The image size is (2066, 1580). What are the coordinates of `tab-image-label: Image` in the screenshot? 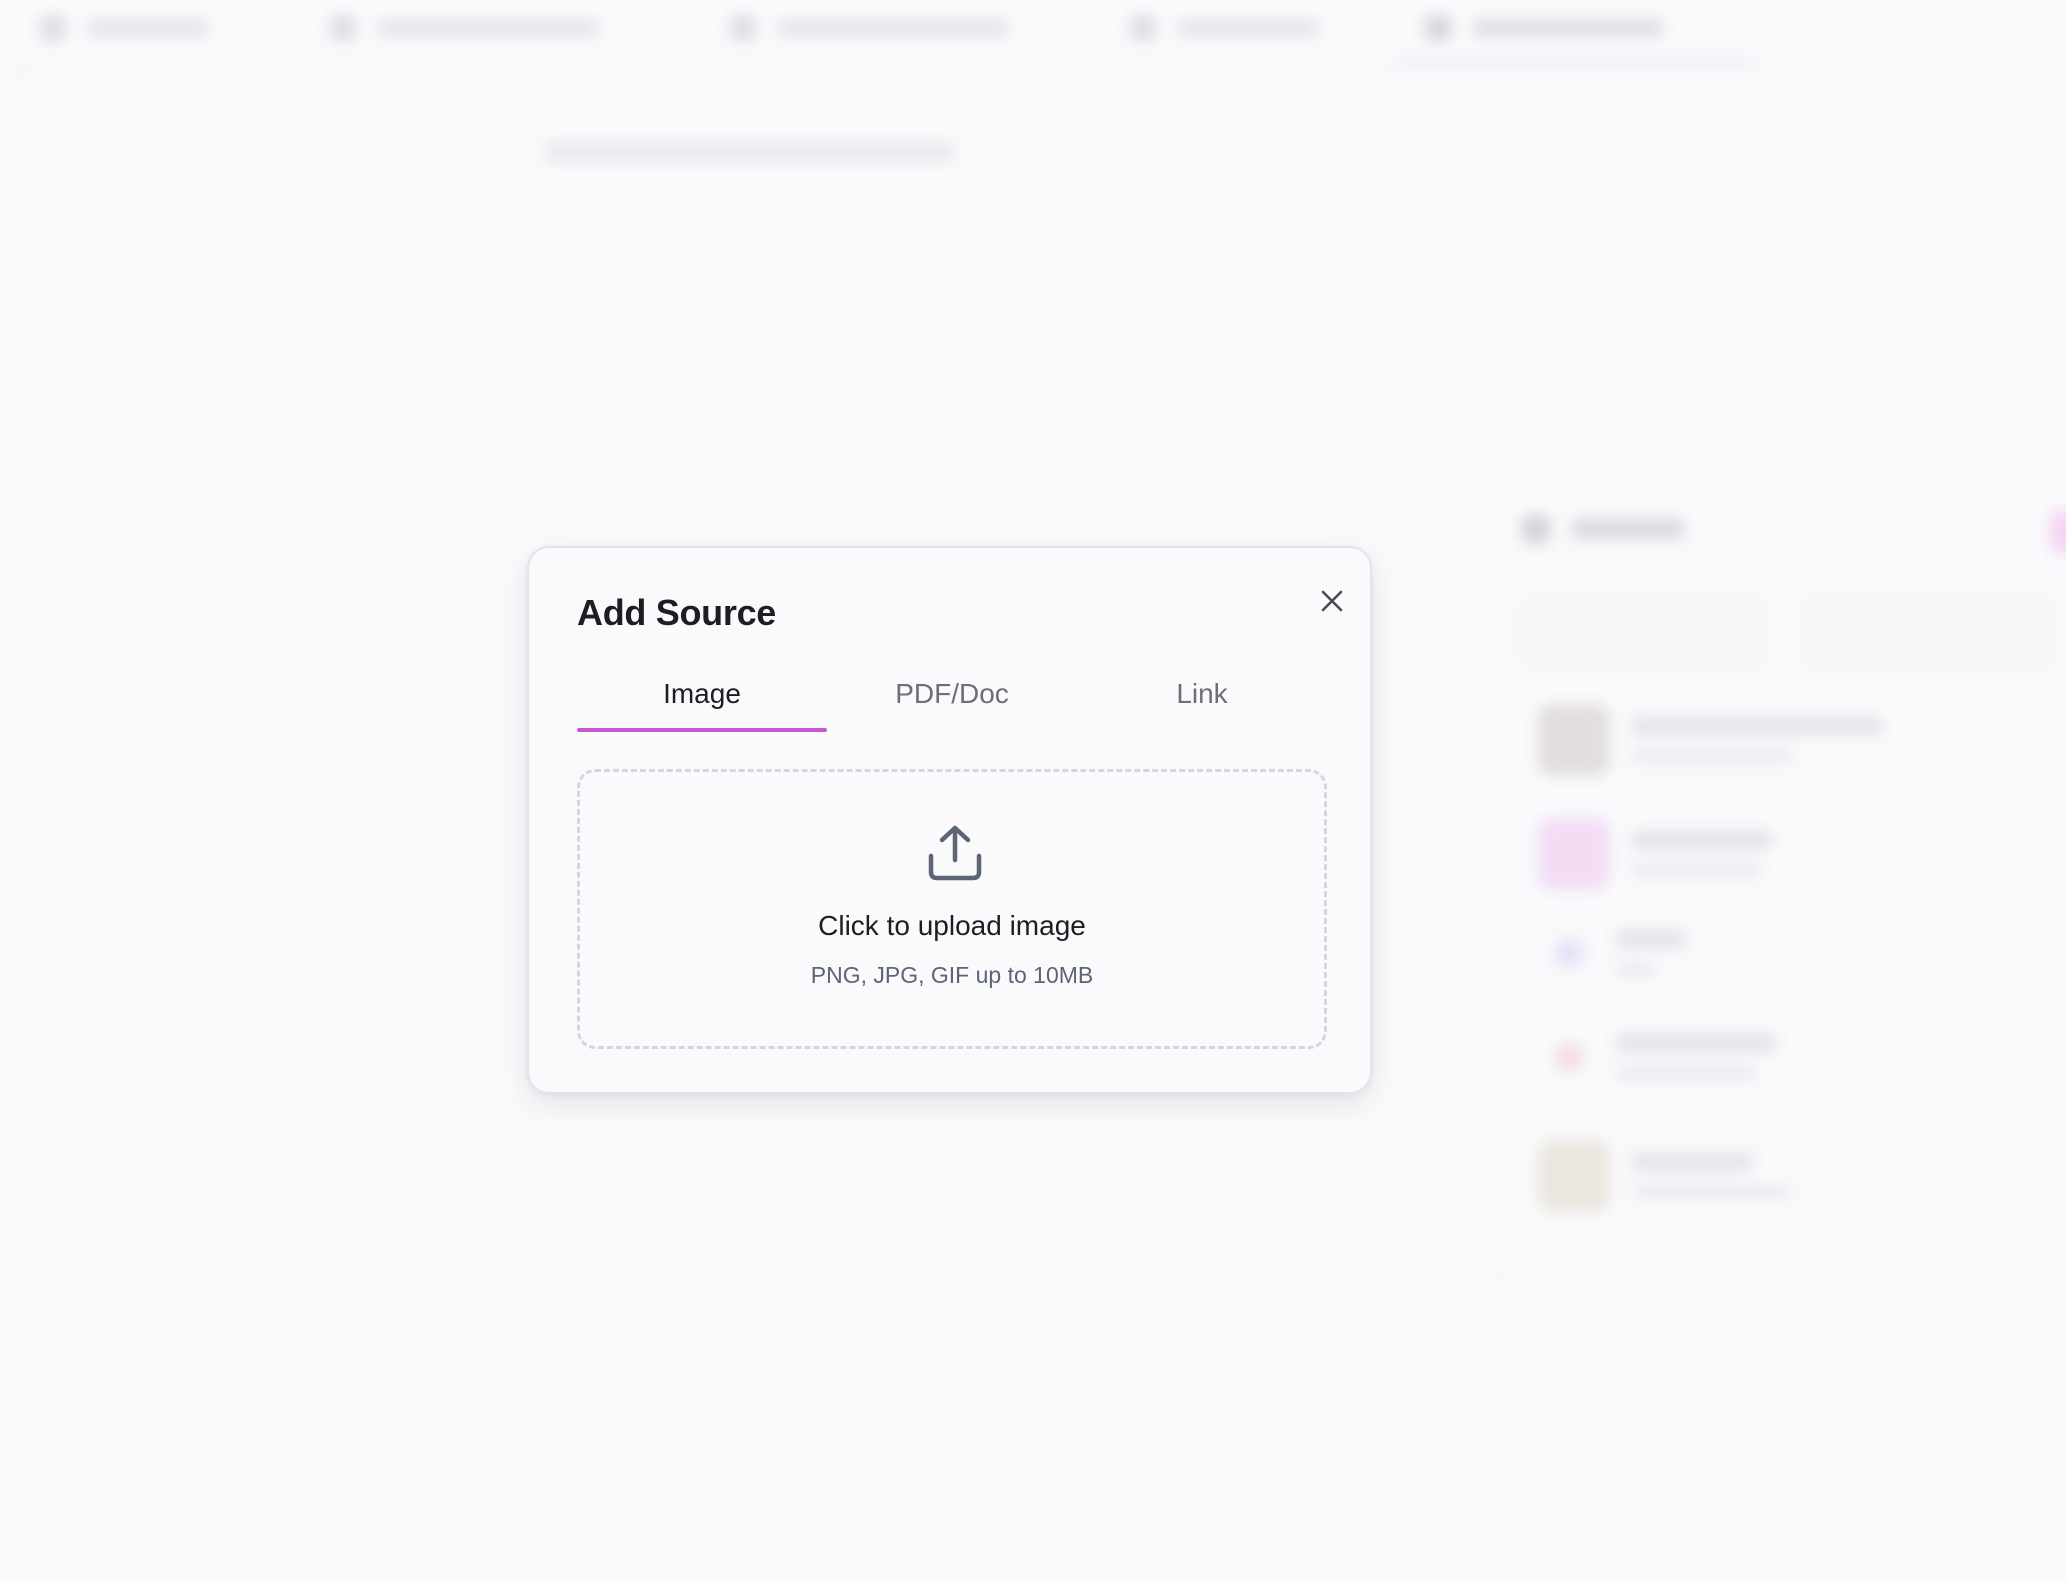 It's located at (702, 693).